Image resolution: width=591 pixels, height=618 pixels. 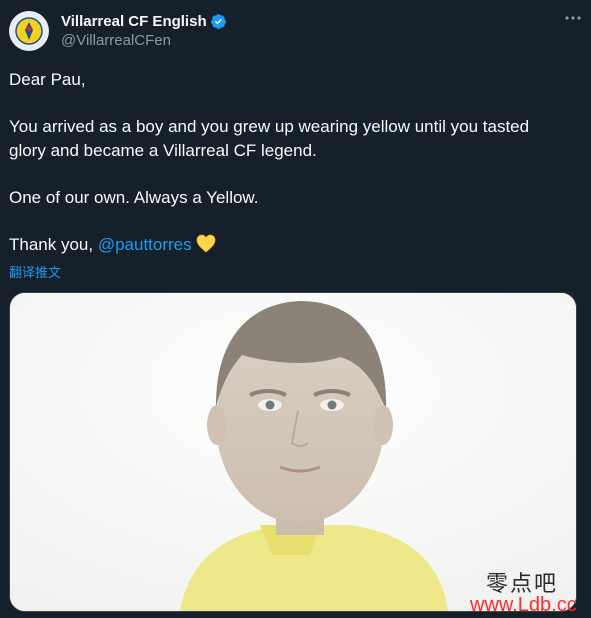 I want to click on tweet-line-1: Dear Pau,, so click(x=47, y=79).